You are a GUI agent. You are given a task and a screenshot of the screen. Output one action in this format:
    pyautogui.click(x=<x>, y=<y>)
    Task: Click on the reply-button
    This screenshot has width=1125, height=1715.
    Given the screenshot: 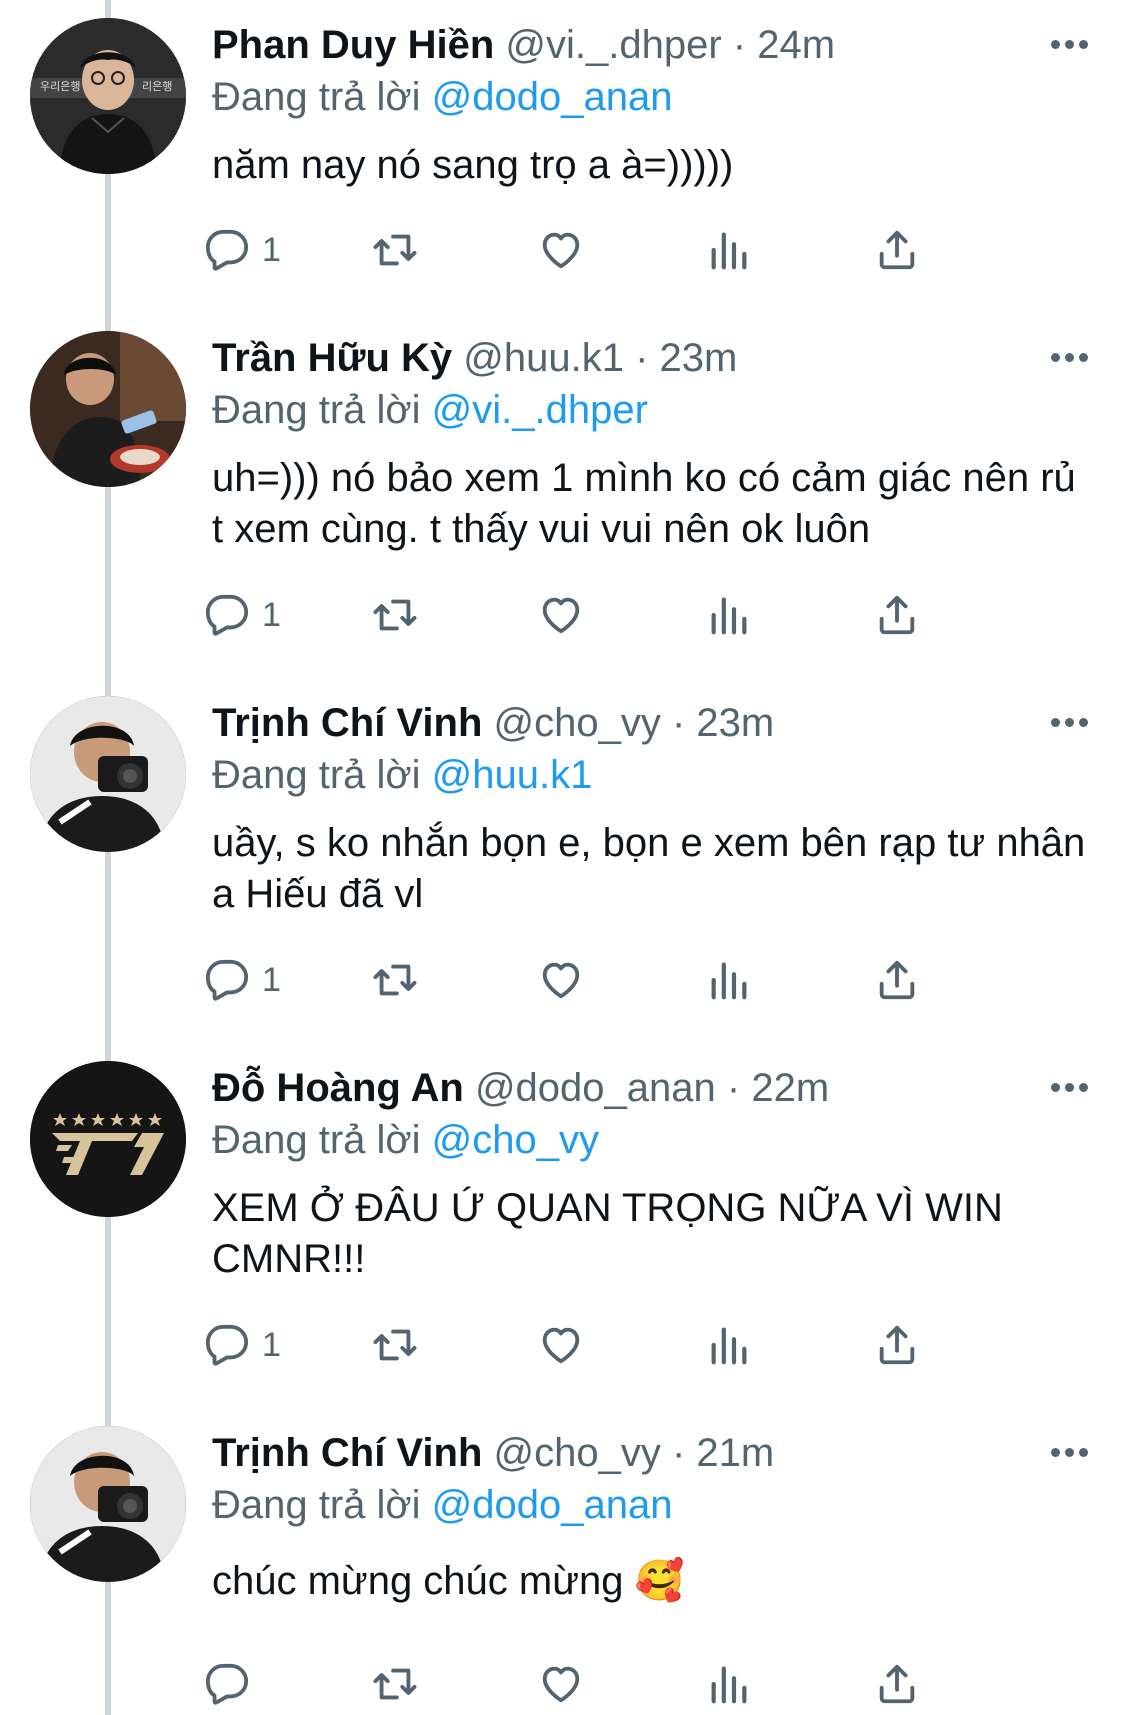 What is the action you would take?
    pyautogui.click(x=233, y=1684)
    